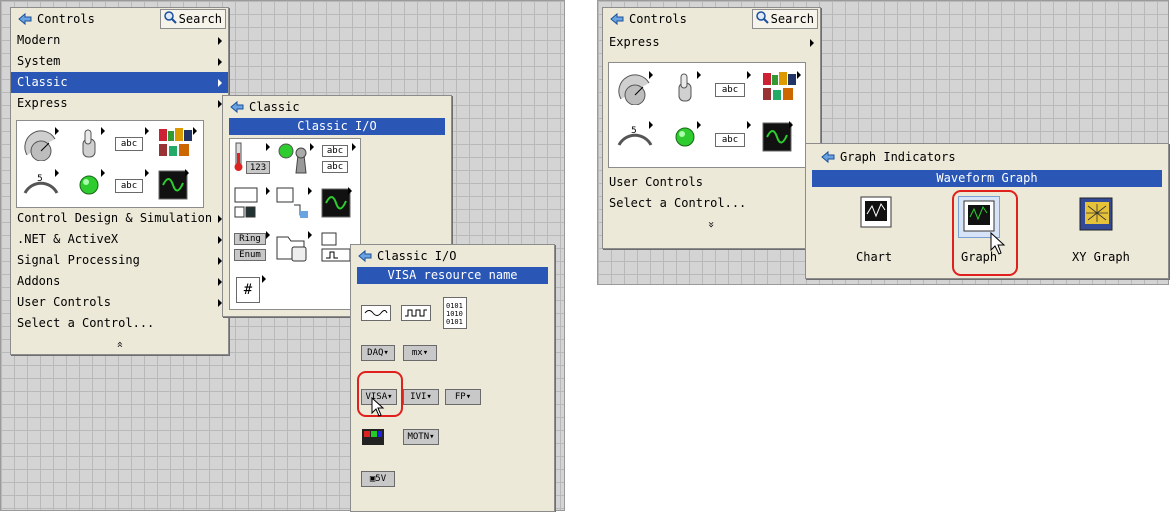 The height and width of the screenshot is (512, 1171). Describe the element at coordinates (119, 40) in the screenshot. I see `menu-item-modern: Modern` at that location.